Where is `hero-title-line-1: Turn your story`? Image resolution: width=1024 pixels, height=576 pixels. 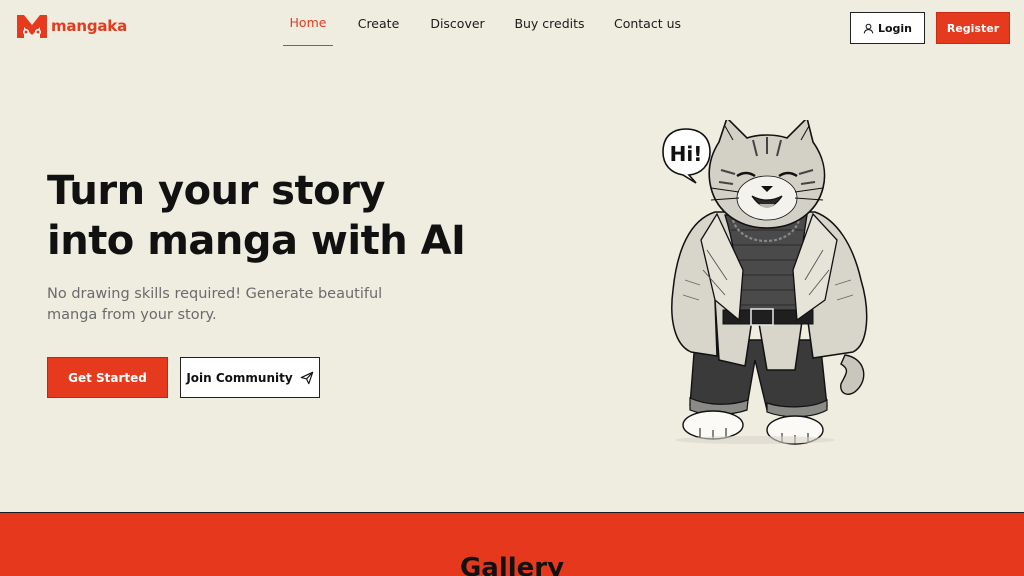
hero-title-line-1: Turn your story is located at coordinates (216, 191).